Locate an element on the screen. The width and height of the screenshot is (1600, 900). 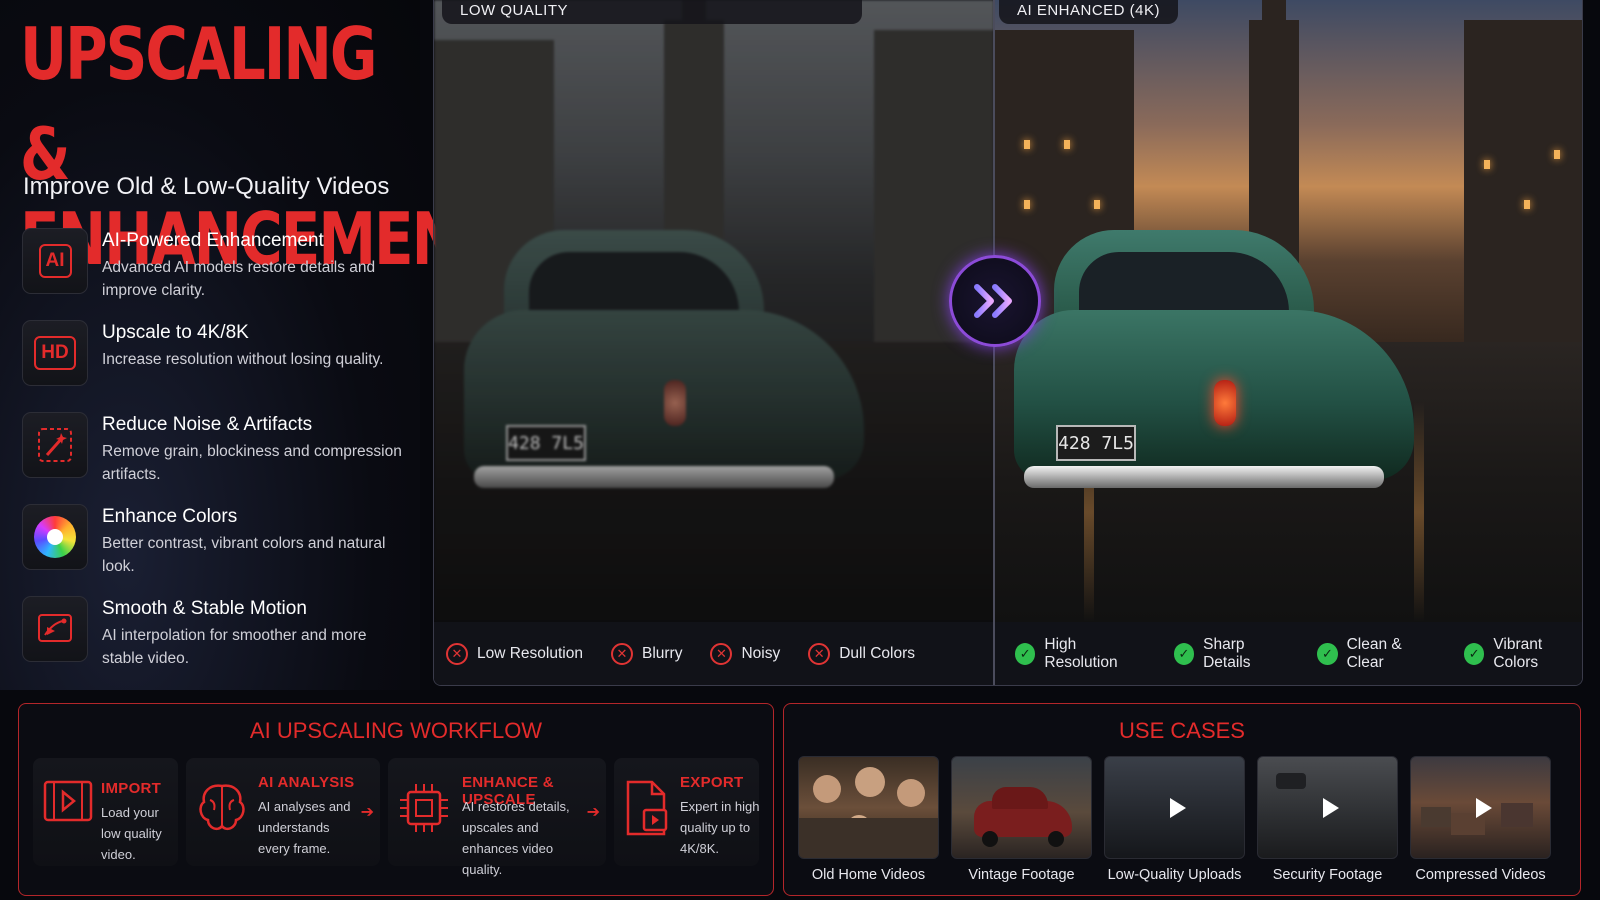
step-desc: Load your low quality video. is located at coordinates (131, 833).